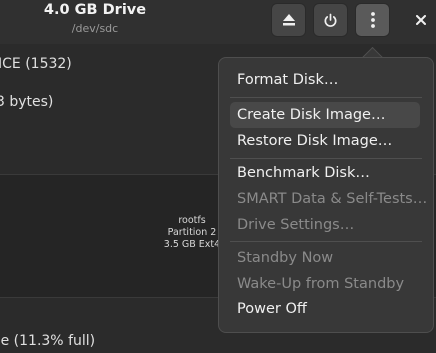 This screenshot has height=353, width=436. I want to click on eject-button, so click(288, 20).